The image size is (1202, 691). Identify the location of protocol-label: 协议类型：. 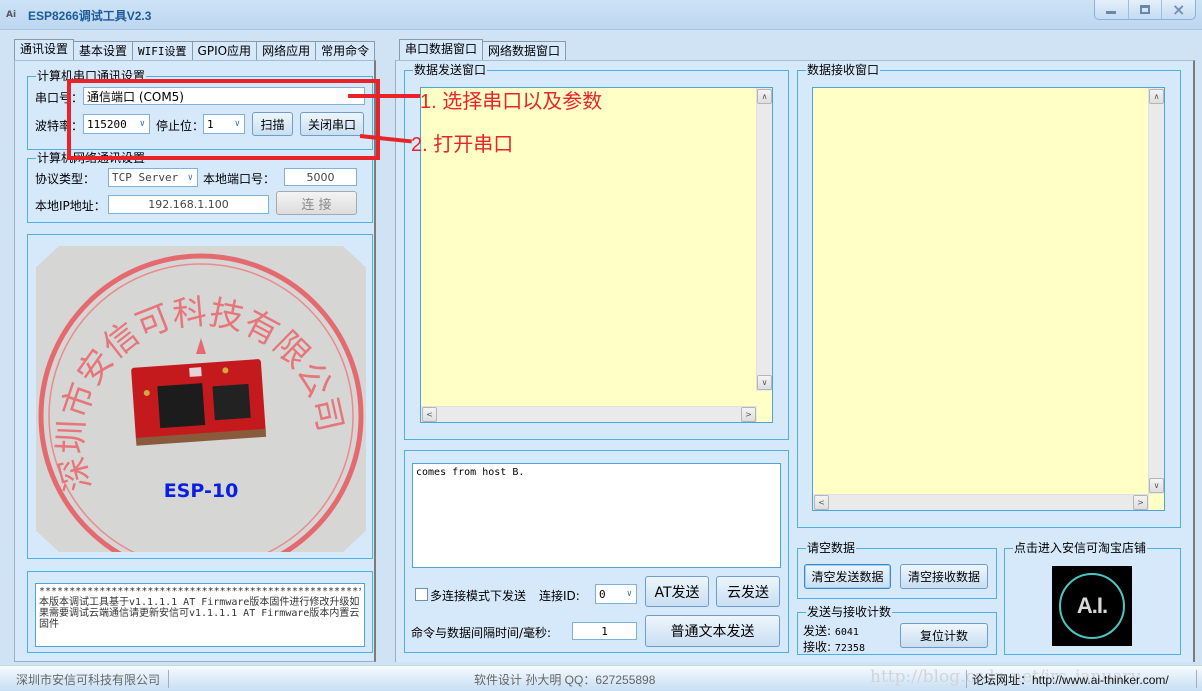
(65, 179).